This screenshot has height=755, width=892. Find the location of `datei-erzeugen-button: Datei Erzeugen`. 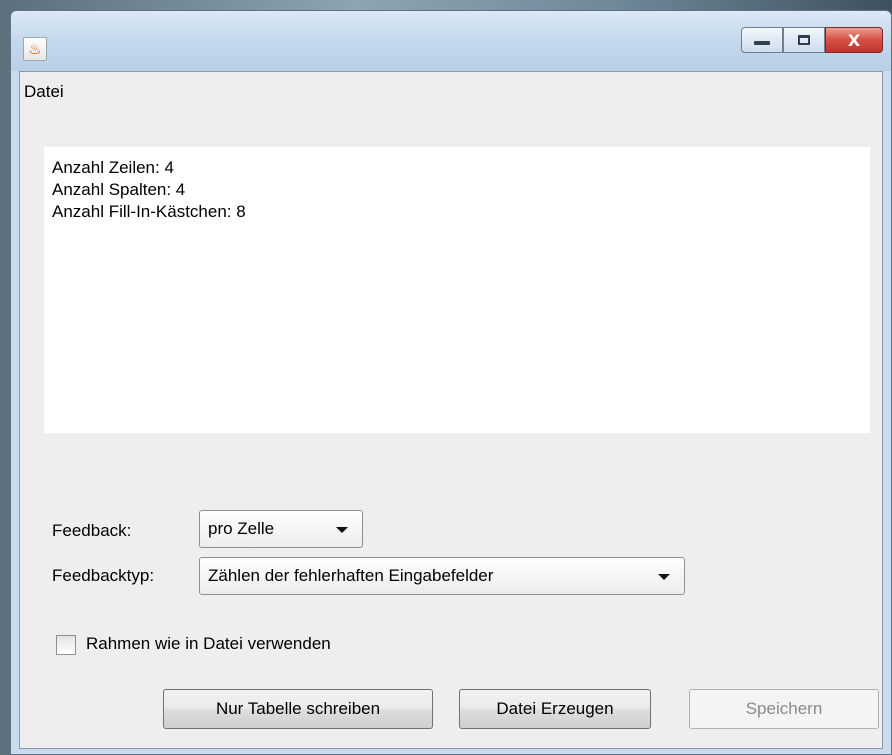

datei-erzeugen-button: Datei Erzeugen is located at coordinates (555, 709).